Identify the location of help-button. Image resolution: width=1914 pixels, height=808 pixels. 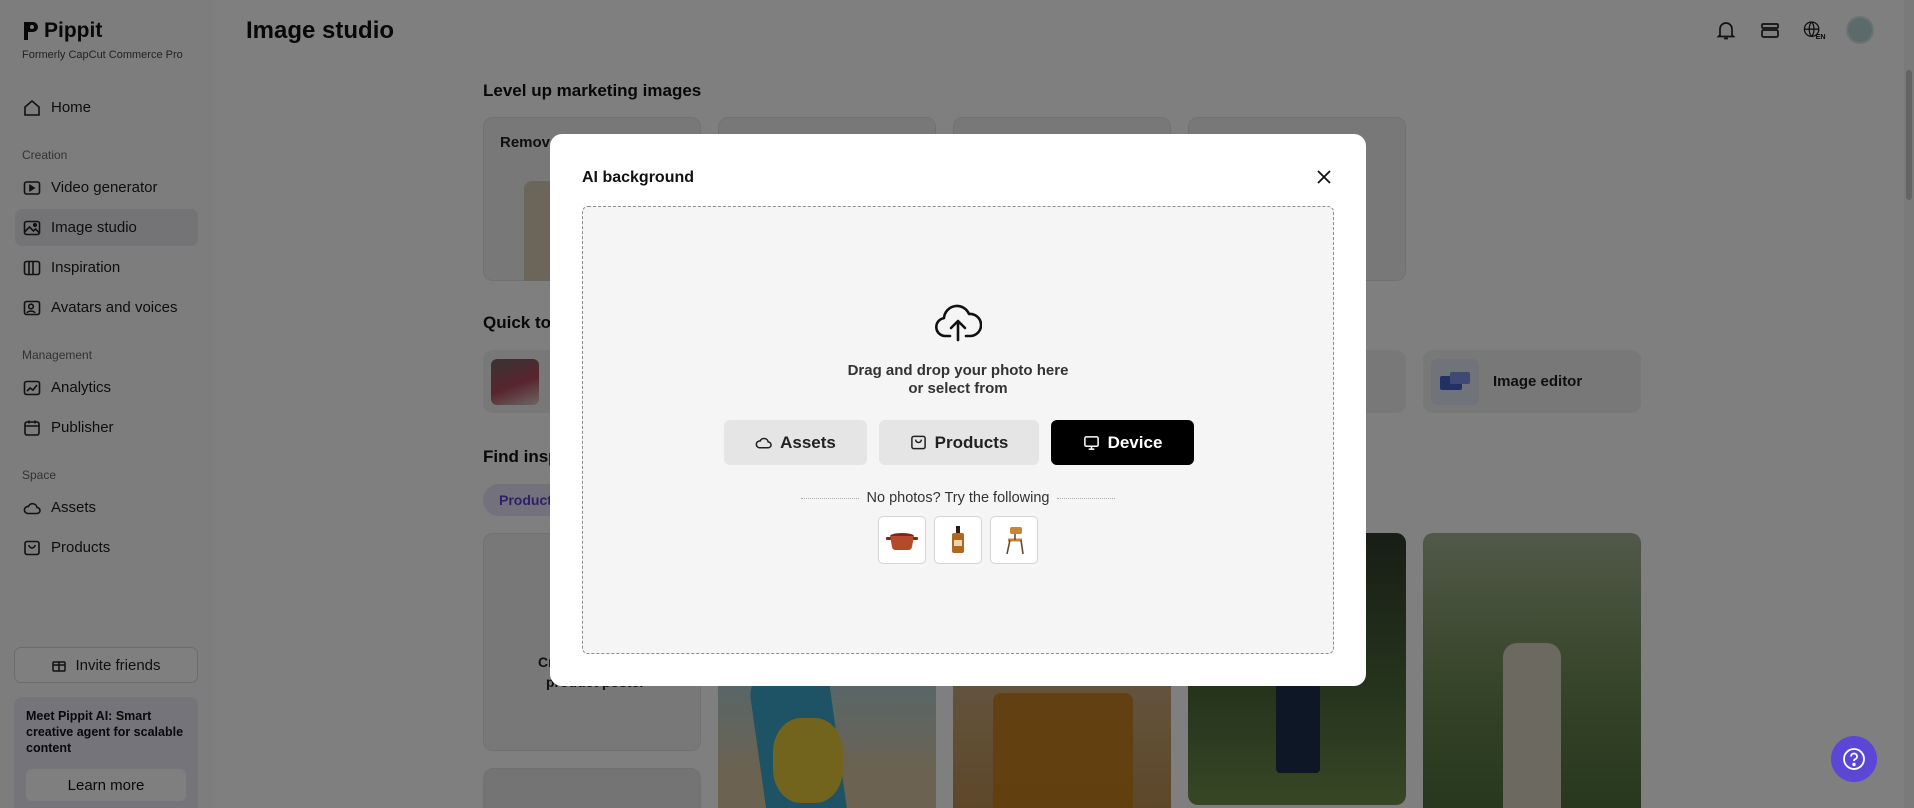
(1854, 759).